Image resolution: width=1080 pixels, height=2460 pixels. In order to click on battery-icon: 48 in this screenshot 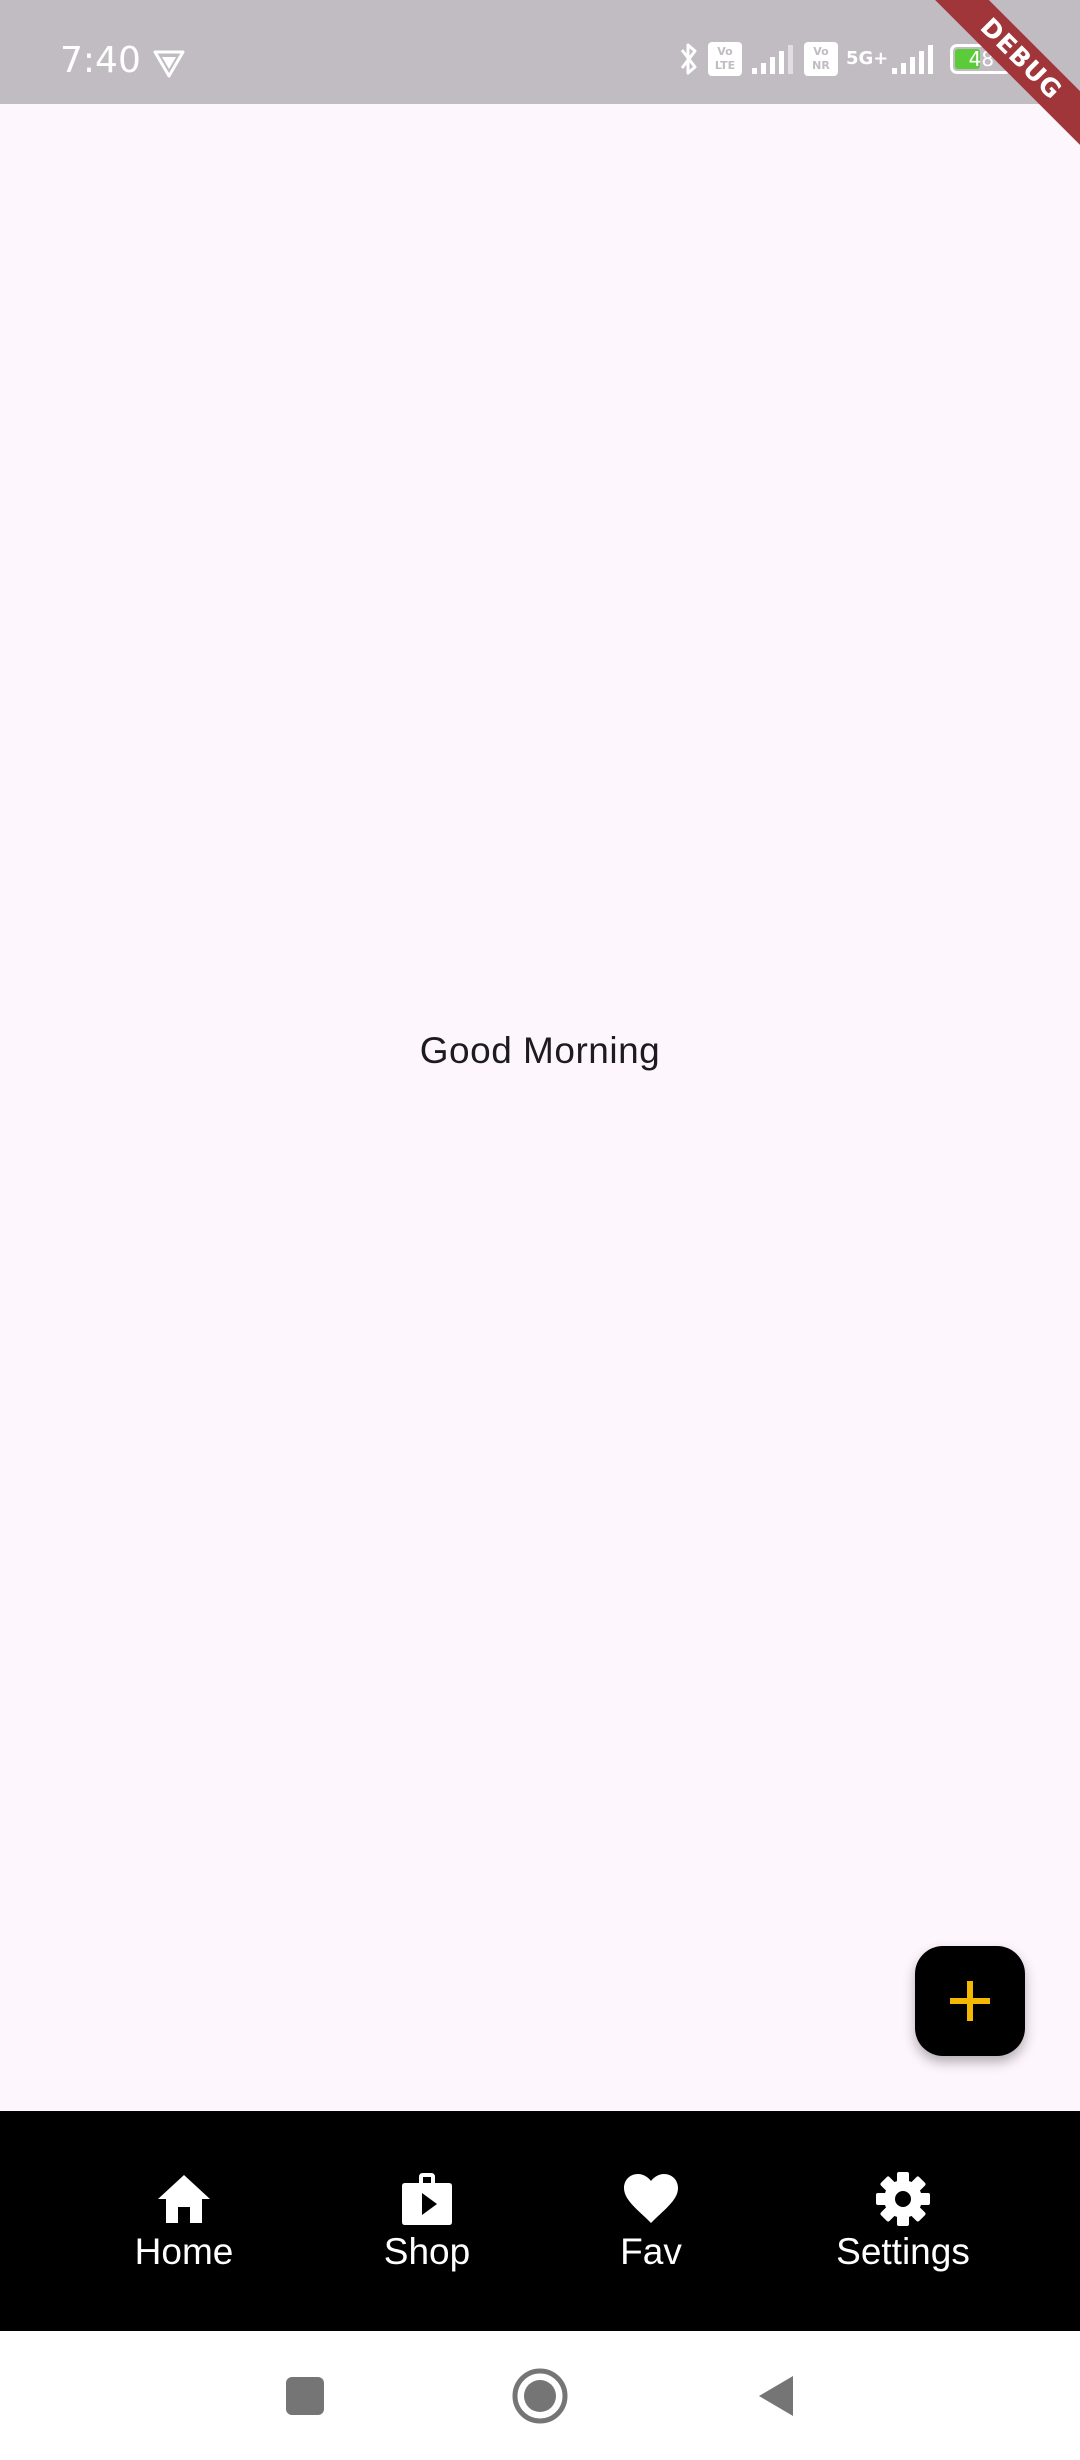, I will do `click(984, 59)`.